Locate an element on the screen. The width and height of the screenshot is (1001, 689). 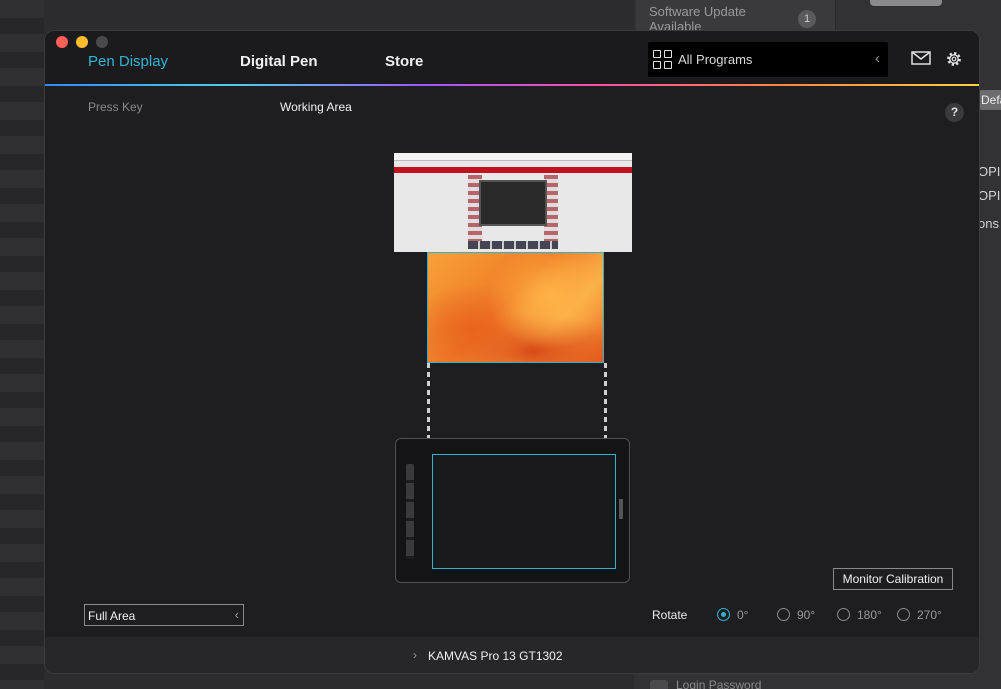
background-default-button: Defa is located at coordinates (989, 100).